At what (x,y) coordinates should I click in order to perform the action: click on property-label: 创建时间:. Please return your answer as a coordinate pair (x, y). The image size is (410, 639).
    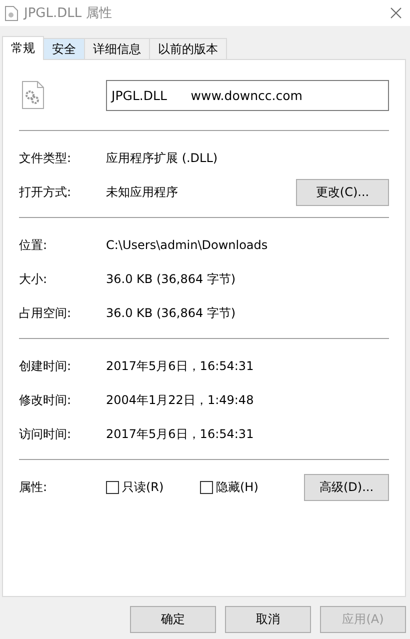
    Looking at the image, I should click on (45, 366).